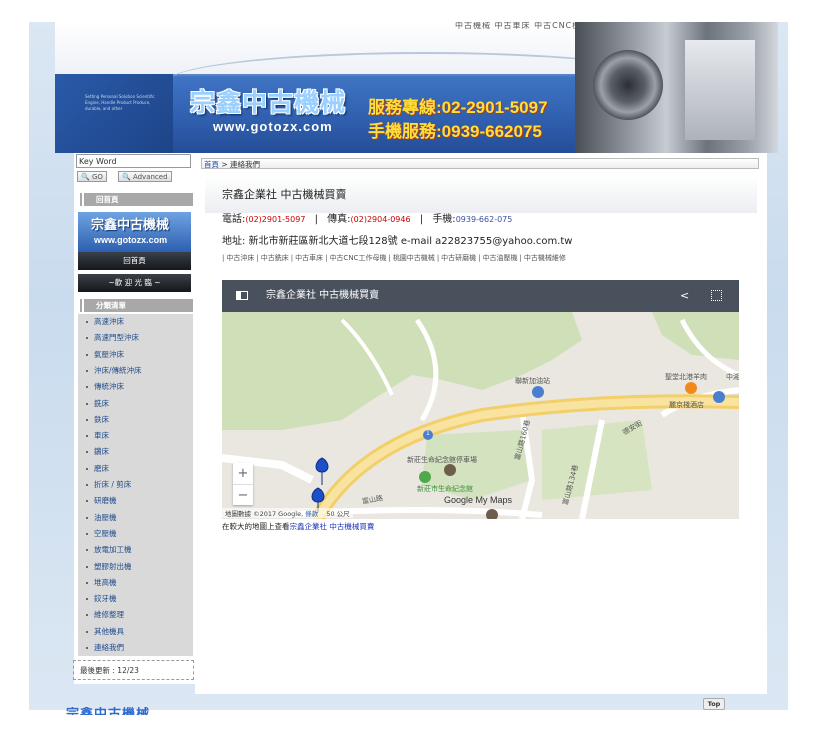 This screenshot has width=825, height=752. Describe the element at coordinates (135, 583) in the screenshot. I see `category-item: 堆高機` at that location.